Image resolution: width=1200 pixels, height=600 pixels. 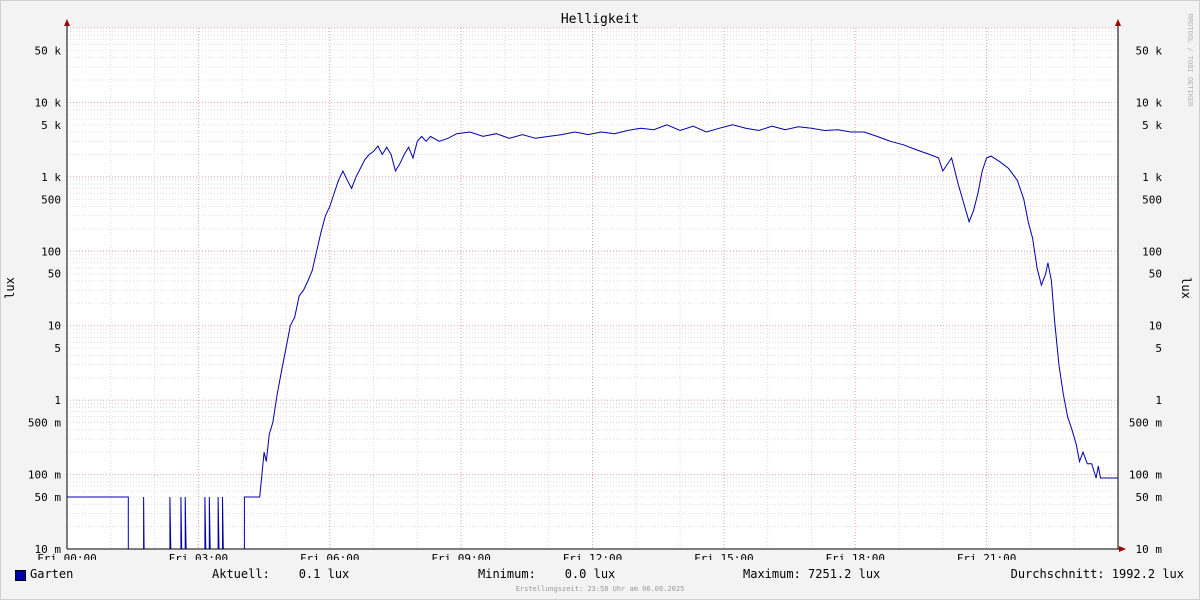 What do you see at coordinates (10, 288) in the screenshot?
I see `y-axis-label-left: lux` at bounding box center [10, 288].